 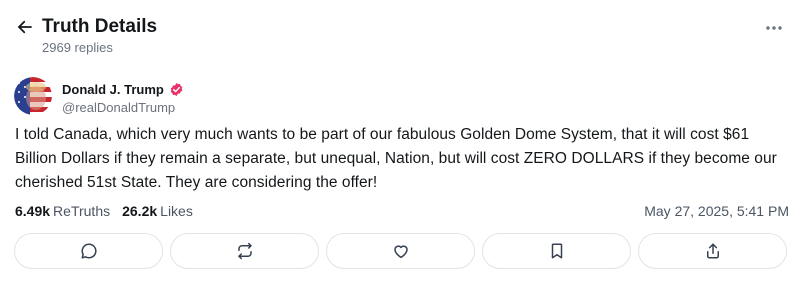 I want to click on share-button, so click(x=712, y=251).